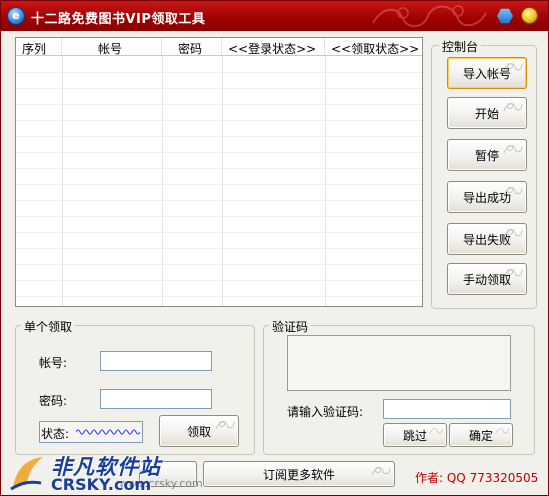 The height and width of the screenshot is (496, 549). I want to click on skin-button, so click(505, 16).